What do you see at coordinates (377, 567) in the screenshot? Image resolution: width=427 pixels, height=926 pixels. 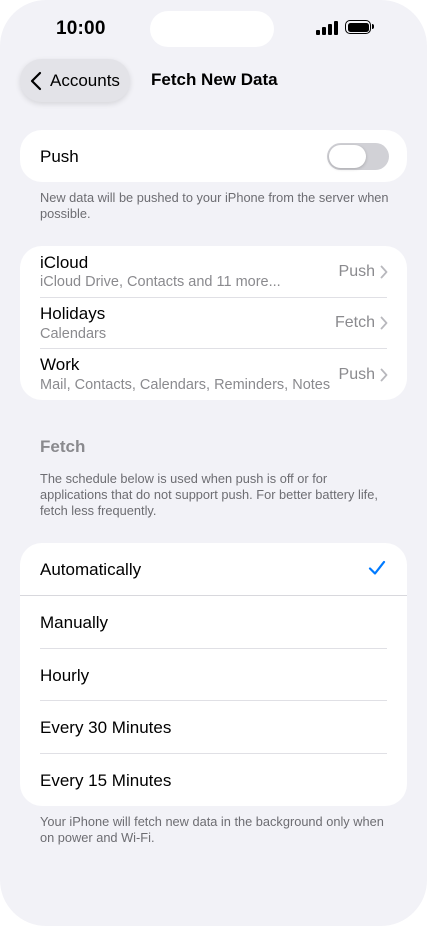 I see `checkmark-icon` at bounding box center [377, 567].